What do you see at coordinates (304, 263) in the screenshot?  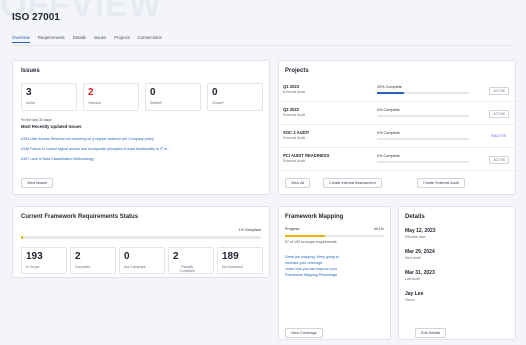 I see `mapping-message: increase your coverage.` at bounding box center [304, 263].